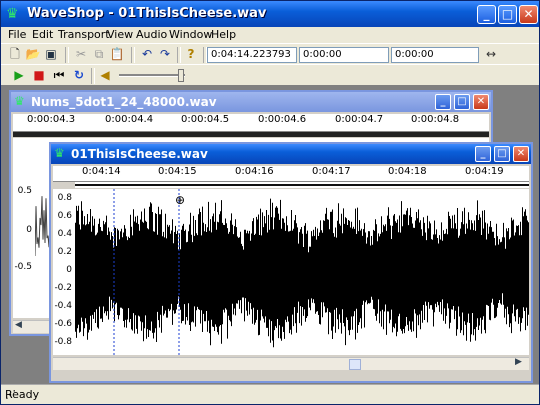 The height and width of the screenshot is (405, 540). I want to click on maximize-button: □, so click(507, 14).